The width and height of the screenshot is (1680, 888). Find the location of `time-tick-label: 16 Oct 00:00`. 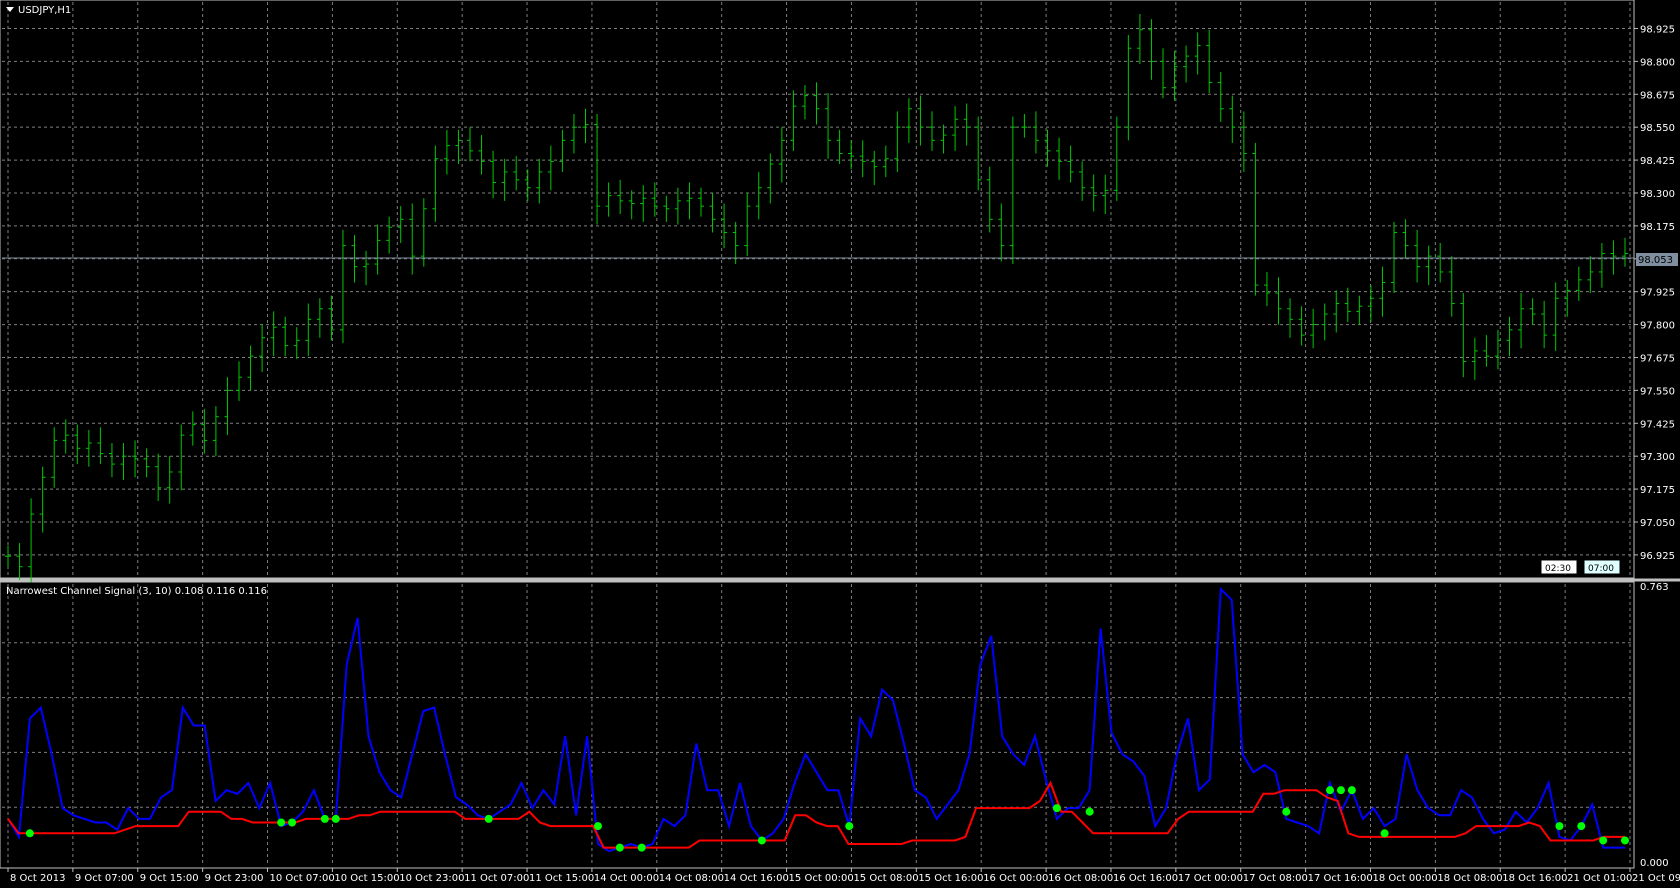

time-tick-label: 16 Oct 00:00 is located at coordinates (1015, 878).